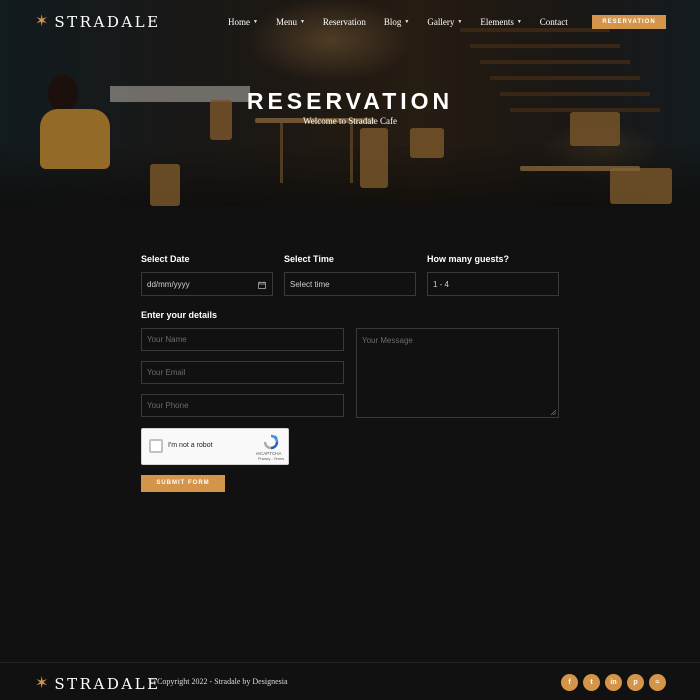 This screenshot has height=700, width=700. What do you see at coordinates (350, 101) in the screenshot?
I see `hero-title: RESERVATION` at bounding box center [350, 101].